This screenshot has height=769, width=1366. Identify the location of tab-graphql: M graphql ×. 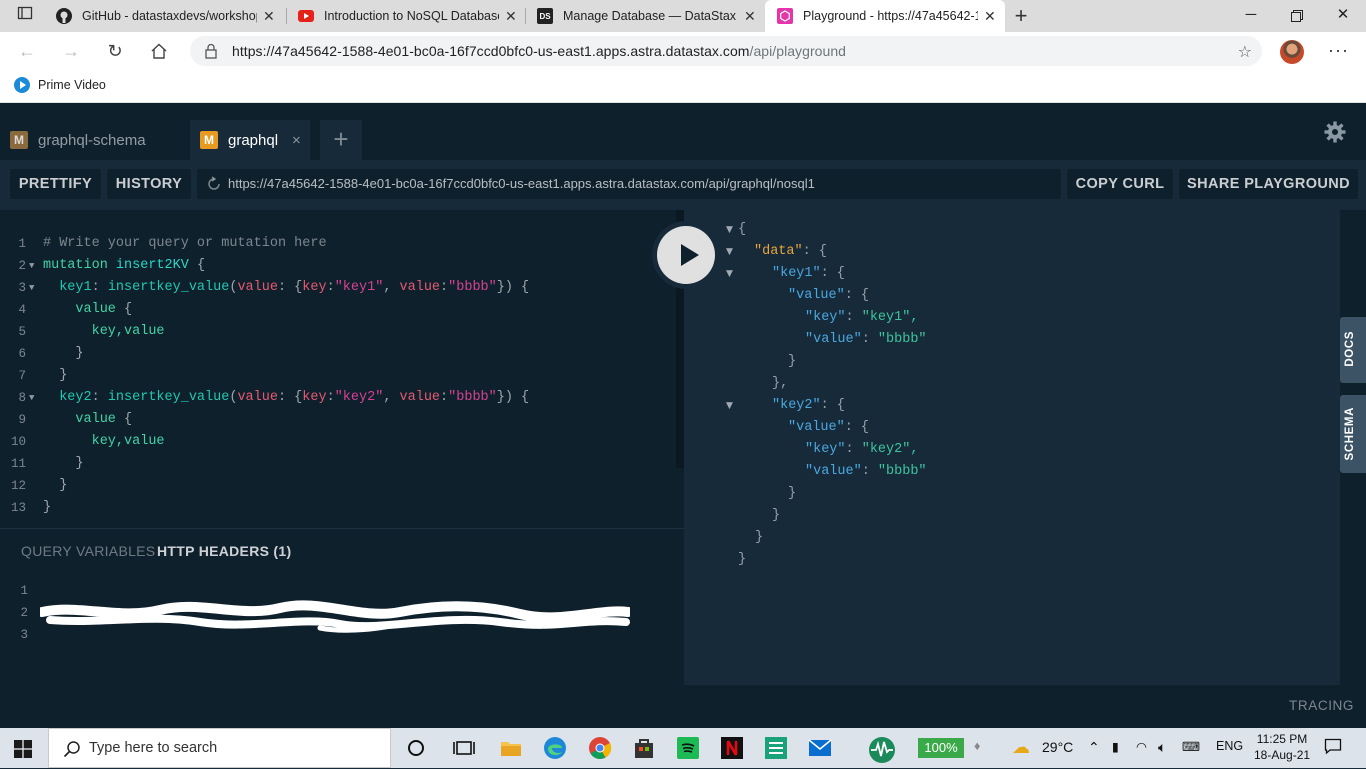
(250, 140).